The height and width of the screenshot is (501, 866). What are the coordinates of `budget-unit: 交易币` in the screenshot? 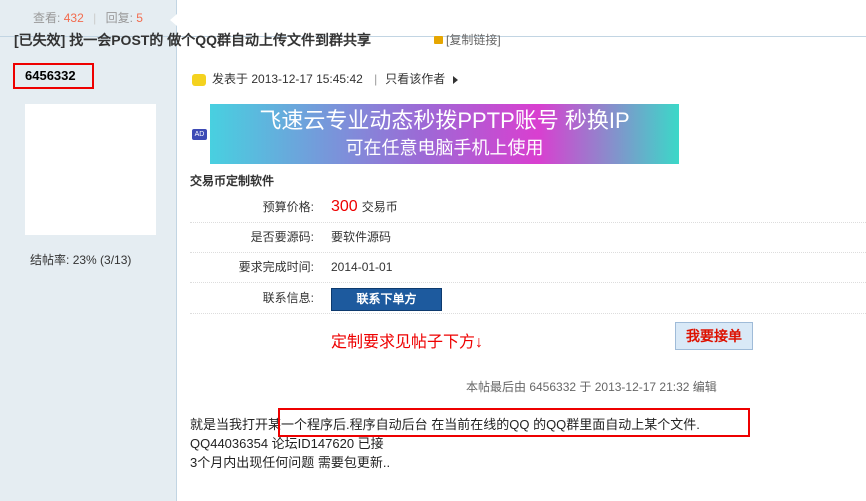 It's located at (379, 207).